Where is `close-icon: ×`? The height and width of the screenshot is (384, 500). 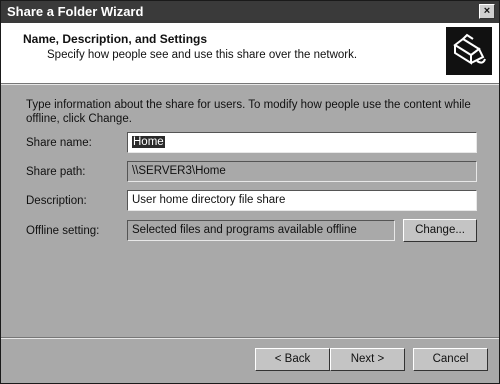
close-icon: × is located at coordinates (487, 11).